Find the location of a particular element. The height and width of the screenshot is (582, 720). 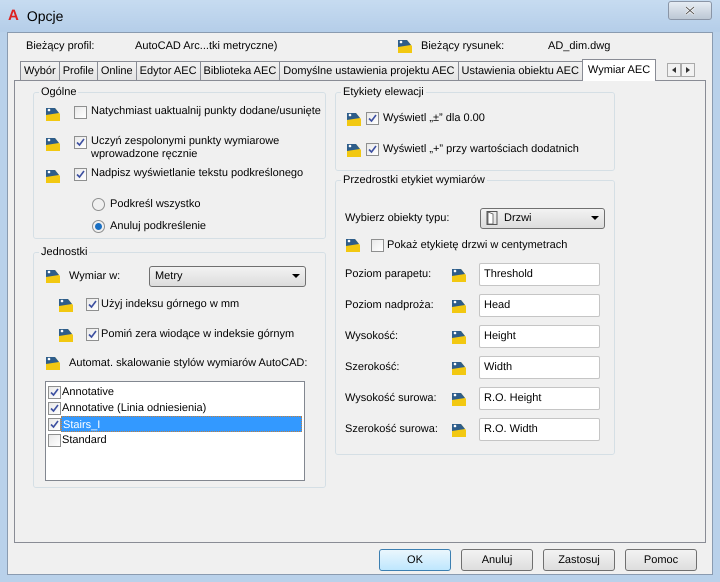

object-type-dropdown: Drzwi is located at coordinates (542, 218).